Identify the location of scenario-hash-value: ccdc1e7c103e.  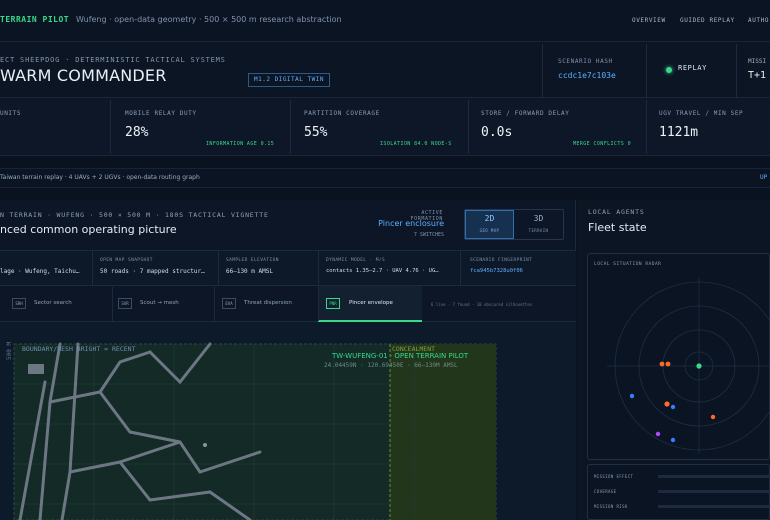
(587, 75).